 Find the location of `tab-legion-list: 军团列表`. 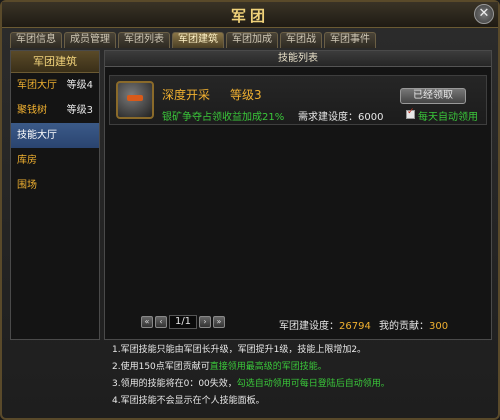

tab-legion-list: 军团列表 is located at coordinates (144, 40).